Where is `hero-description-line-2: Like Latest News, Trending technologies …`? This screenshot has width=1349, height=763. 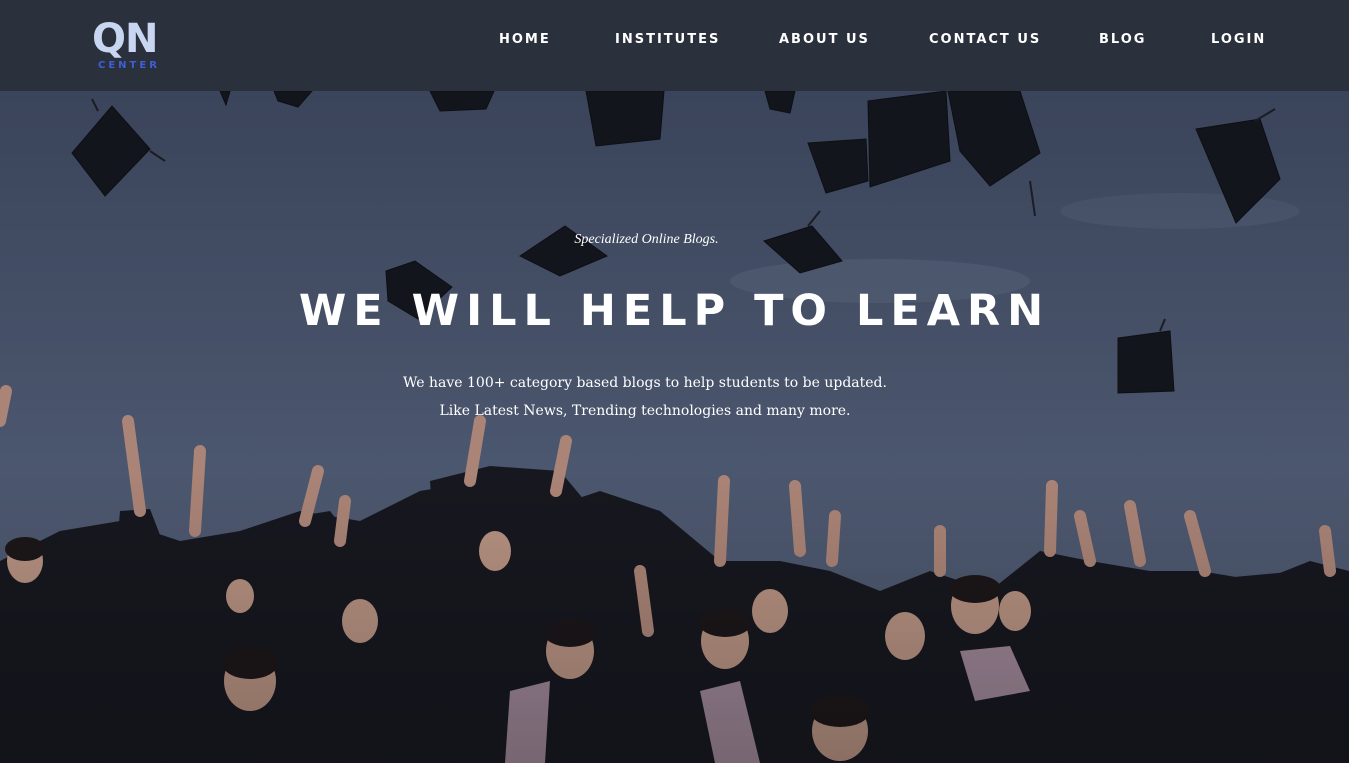 hero-description-line-2: Like Latest News, Trending technologies … is located at coordinates (645, 411).